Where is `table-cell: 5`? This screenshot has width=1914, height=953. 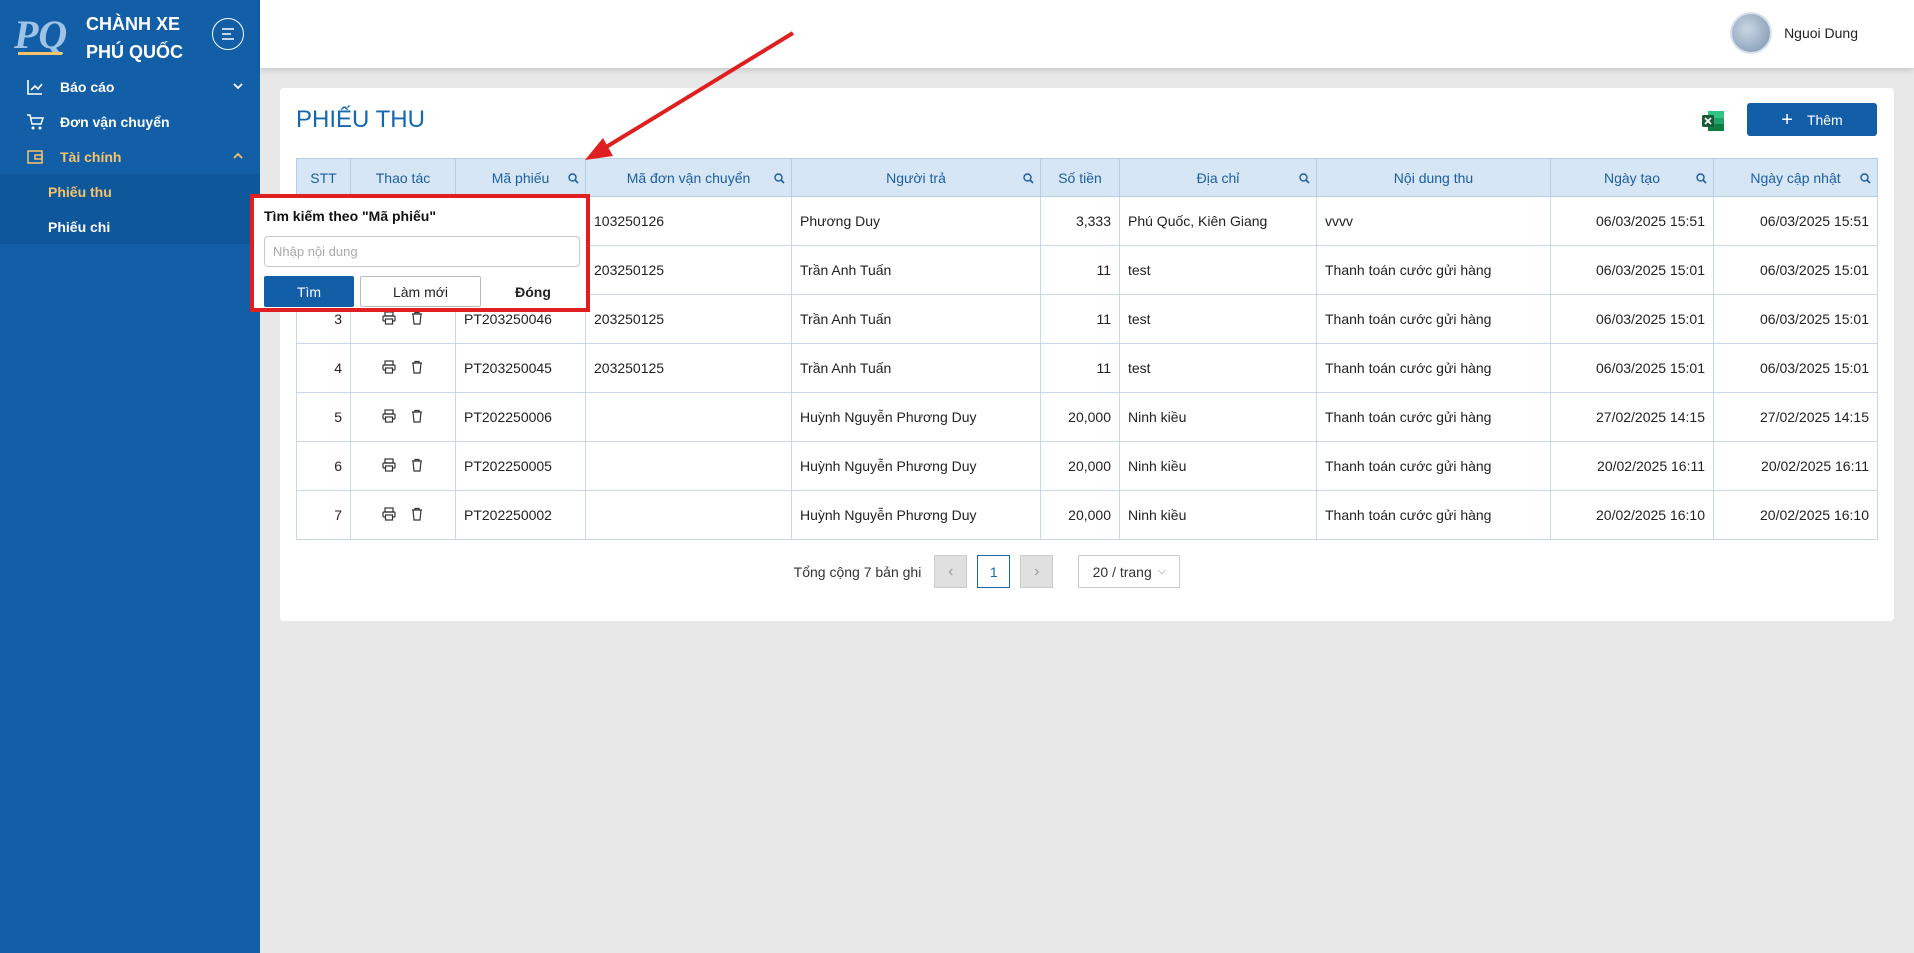 table-cell: 5 is located at coordinates (323, 417).